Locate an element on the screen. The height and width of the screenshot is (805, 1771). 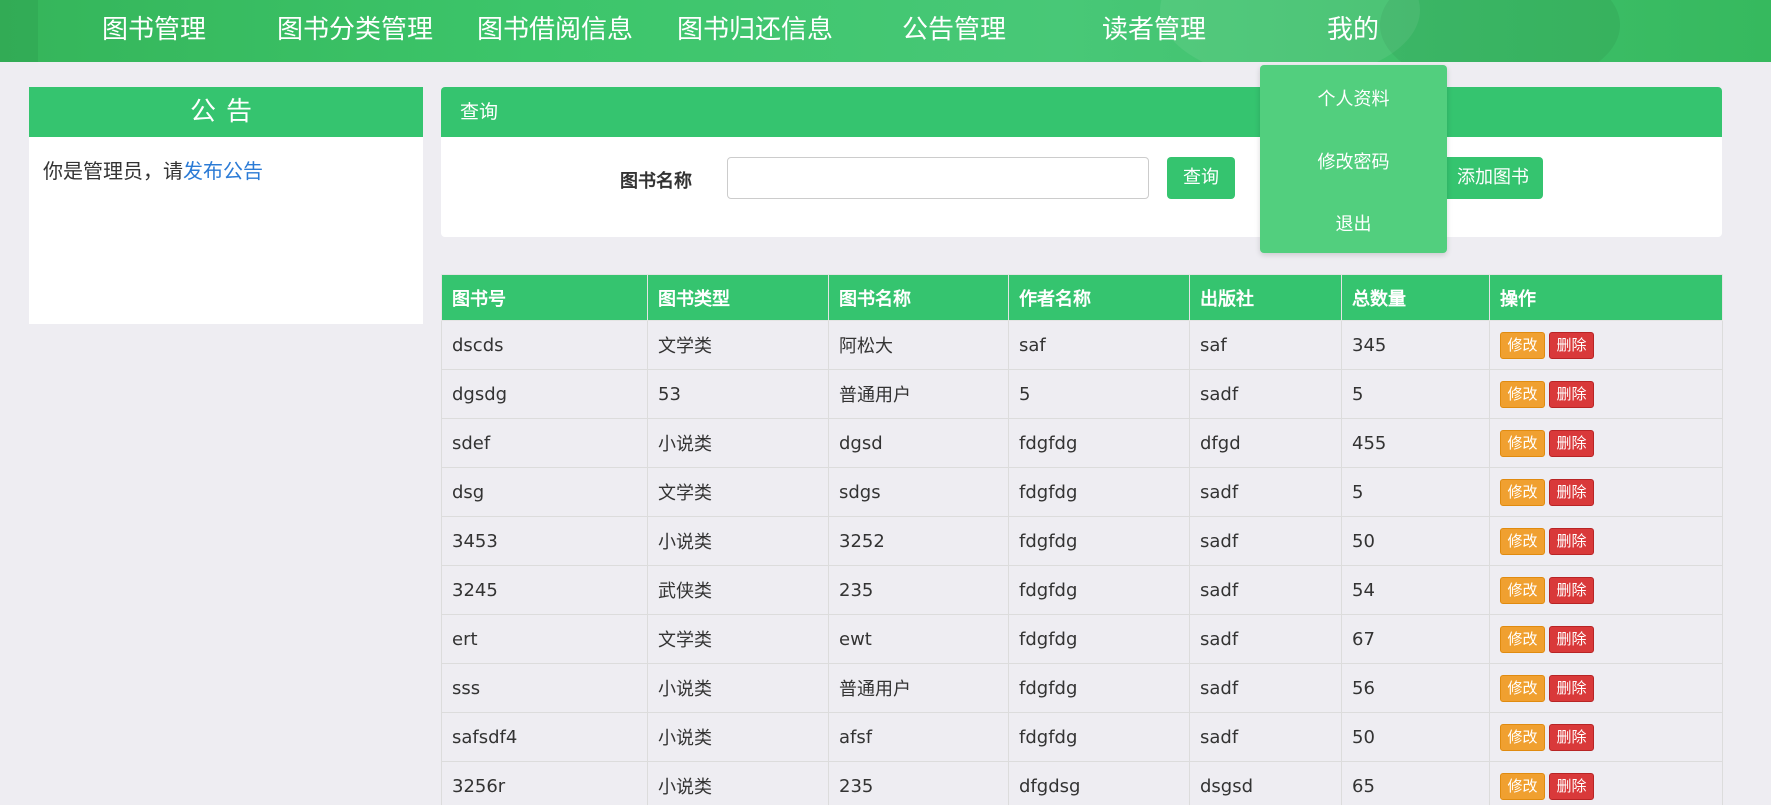
cell-book-id: 3256r is located at coordinates (544, 783).